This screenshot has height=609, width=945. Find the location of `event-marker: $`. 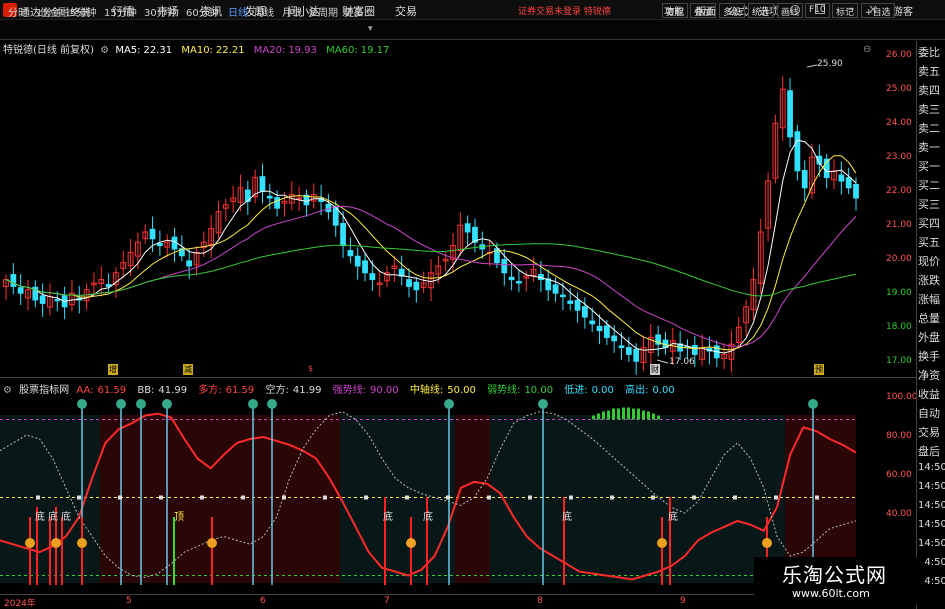

event-marker: $ is located at coordinates (310, 368).